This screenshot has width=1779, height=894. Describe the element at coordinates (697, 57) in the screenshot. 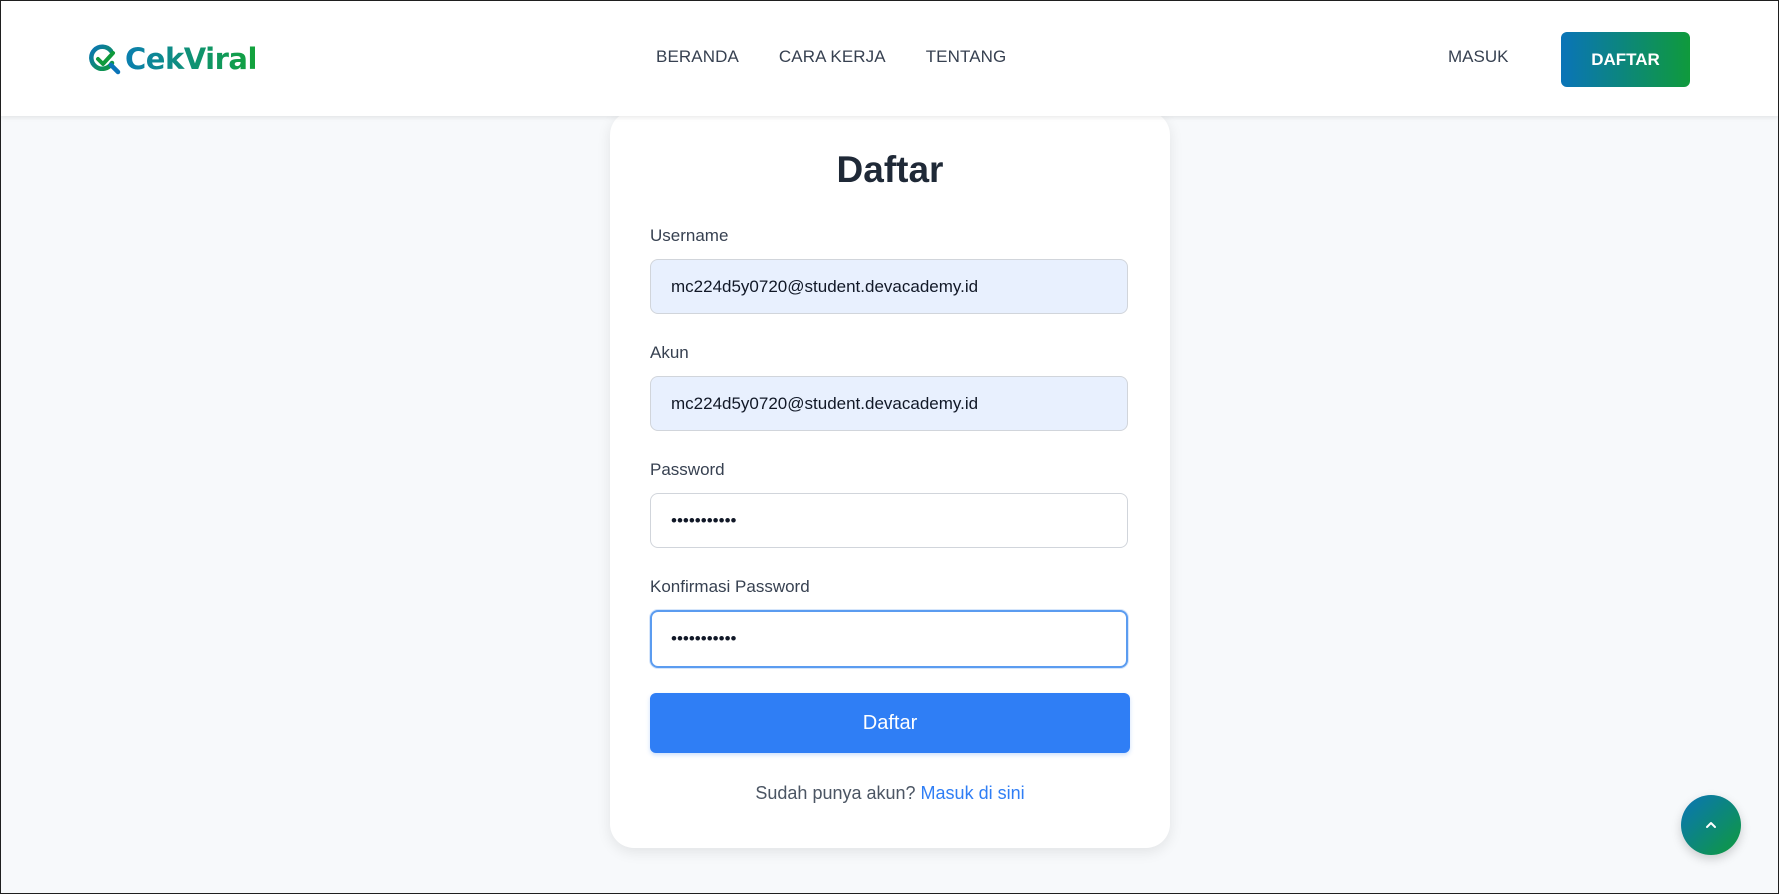

I see `nav-beranda: BERANDA` at that location.